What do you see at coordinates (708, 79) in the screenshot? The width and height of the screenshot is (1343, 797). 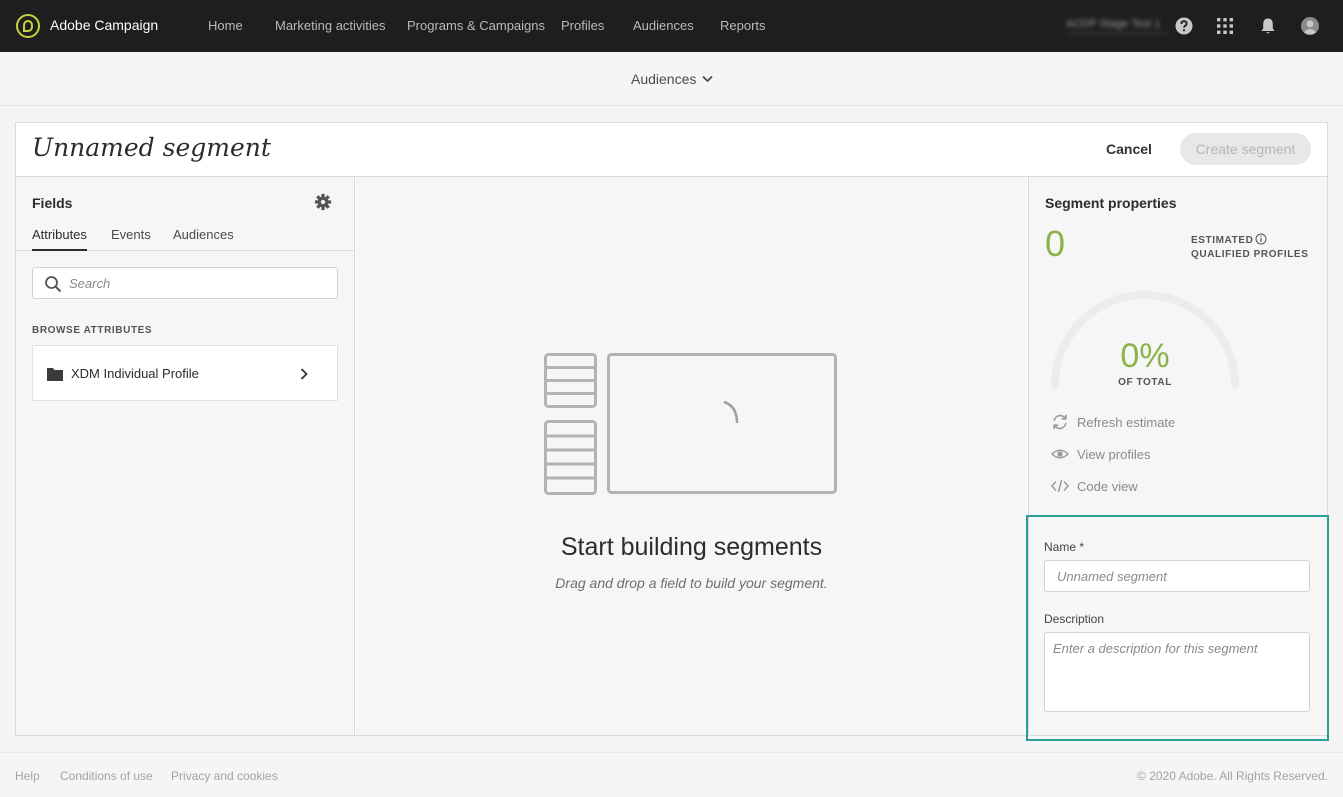 I see `chevron-down-icon` at bounding box center [708, 79].